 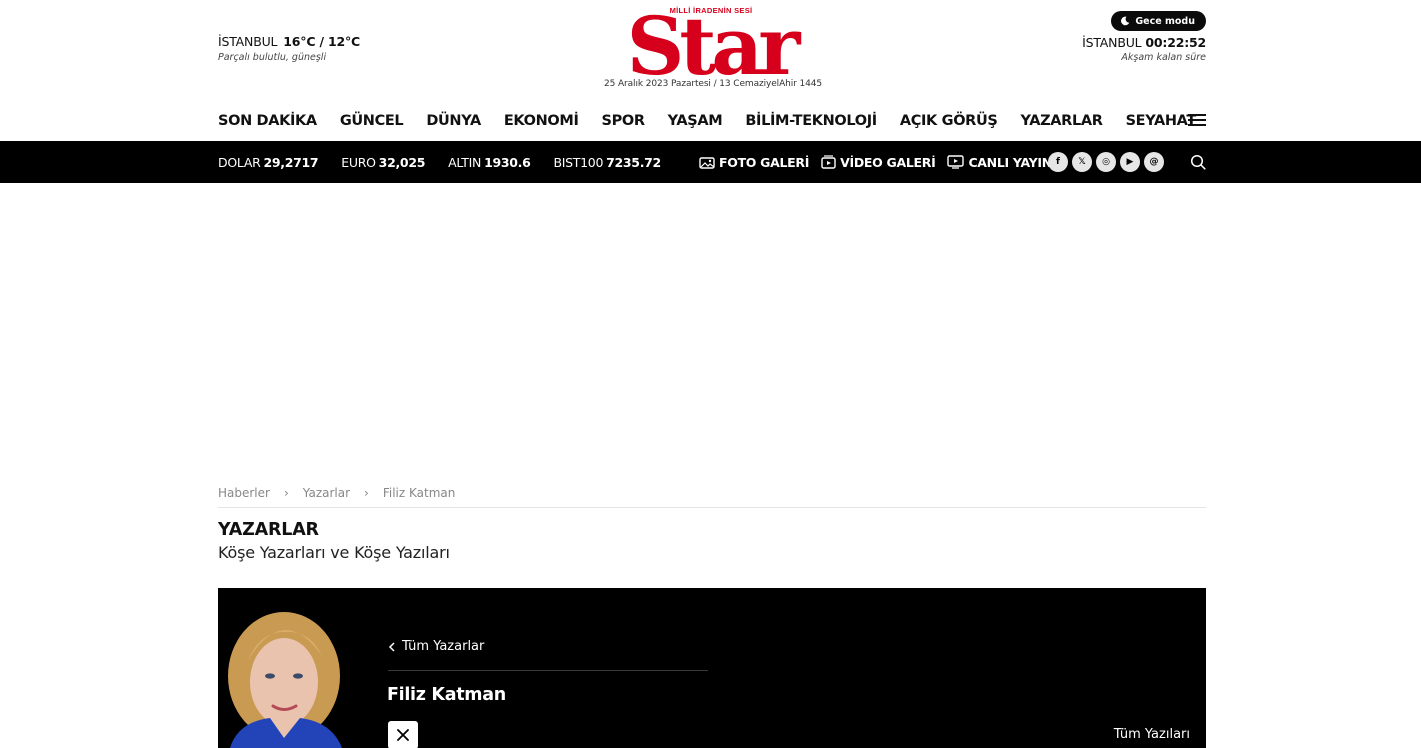 What do you see at coordinates (239, 162) in the screenshot?
I see `market-label: DOLAR` at bounding box center [239, 162].